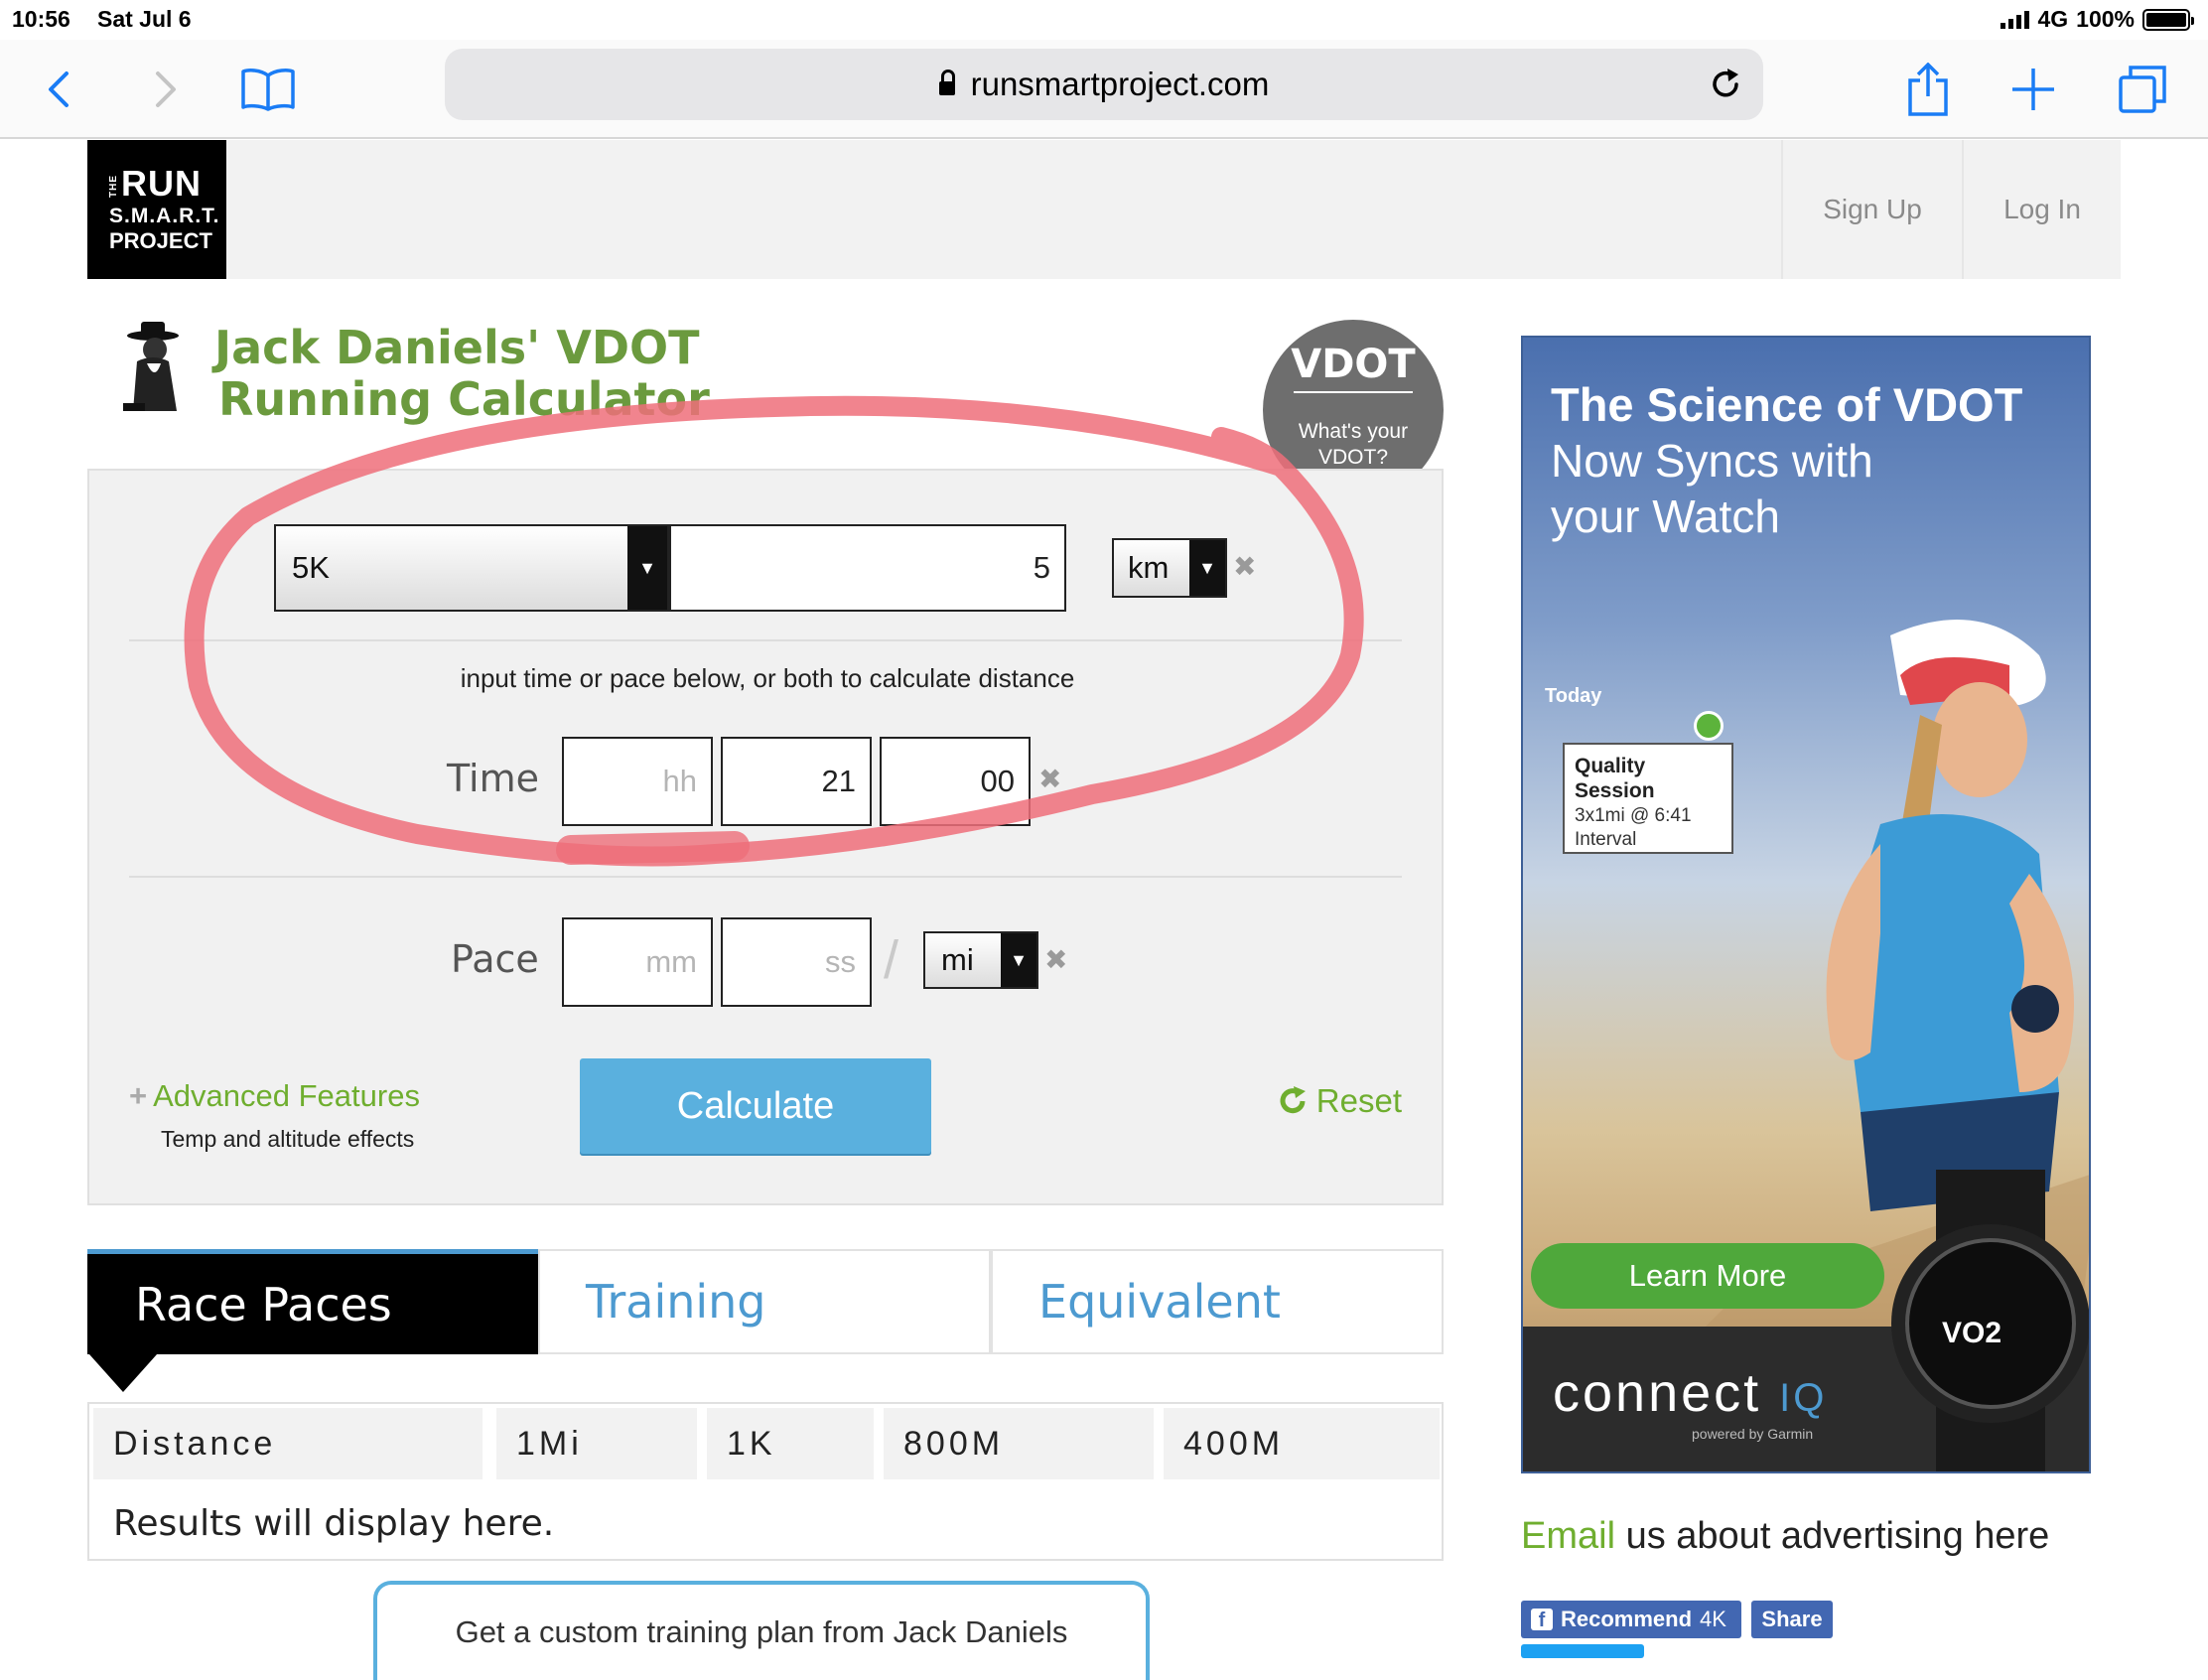  Describe the element at coordinates (160, 240) in the screenshot. I see `logo-line-3: PROJECT` at that location.